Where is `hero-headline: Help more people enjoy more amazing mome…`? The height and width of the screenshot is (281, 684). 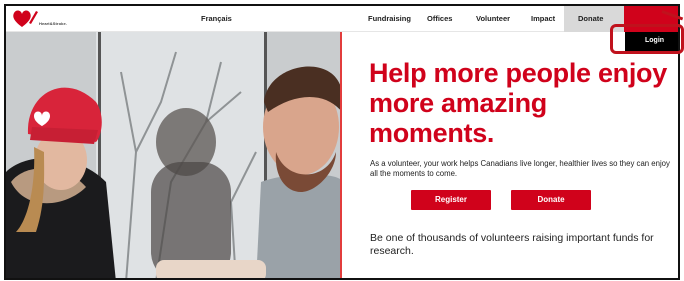 hero-headline: Help more people enjoy more amazing mome… is located at coordinates (518, 103).